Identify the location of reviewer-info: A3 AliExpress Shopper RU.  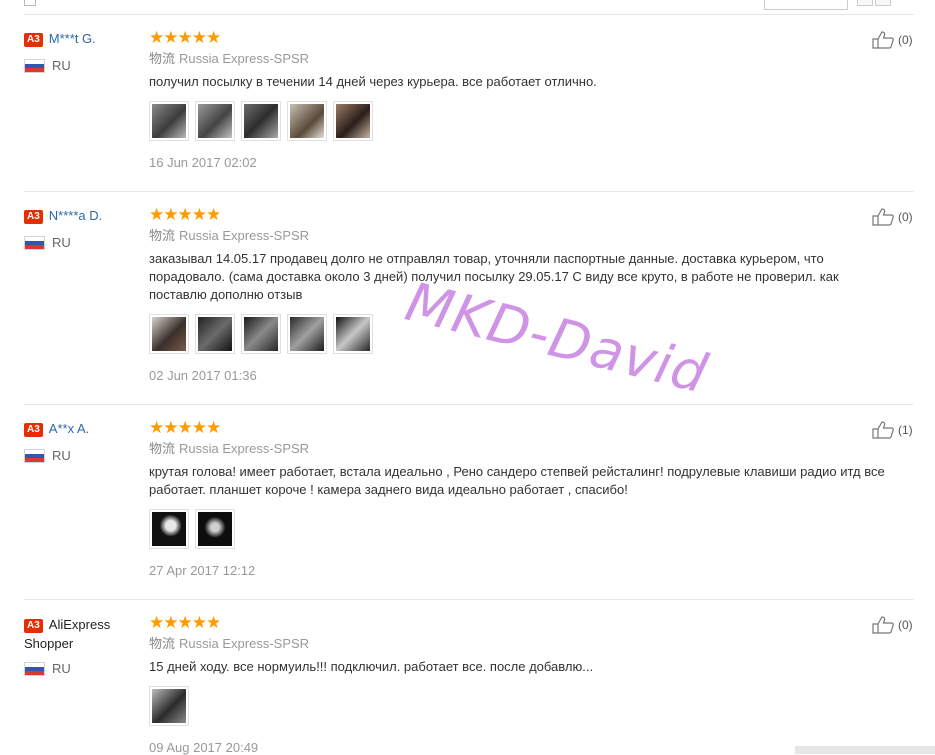
(74, 645).